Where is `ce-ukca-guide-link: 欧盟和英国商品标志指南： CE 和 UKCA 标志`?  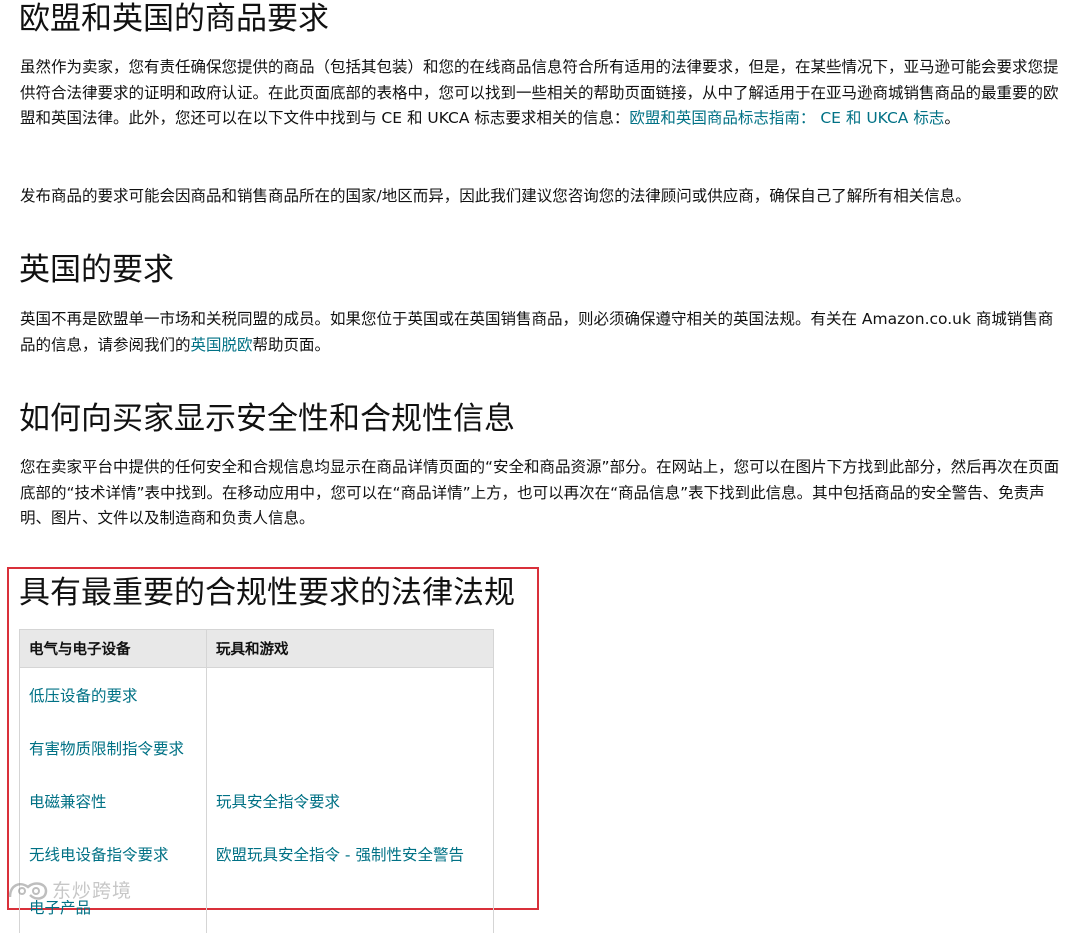
ce-ukca-guide-link: 欧盟和英国商品标志指南： CE 和 UKCA 标志 is located at coordinates (786, 118).